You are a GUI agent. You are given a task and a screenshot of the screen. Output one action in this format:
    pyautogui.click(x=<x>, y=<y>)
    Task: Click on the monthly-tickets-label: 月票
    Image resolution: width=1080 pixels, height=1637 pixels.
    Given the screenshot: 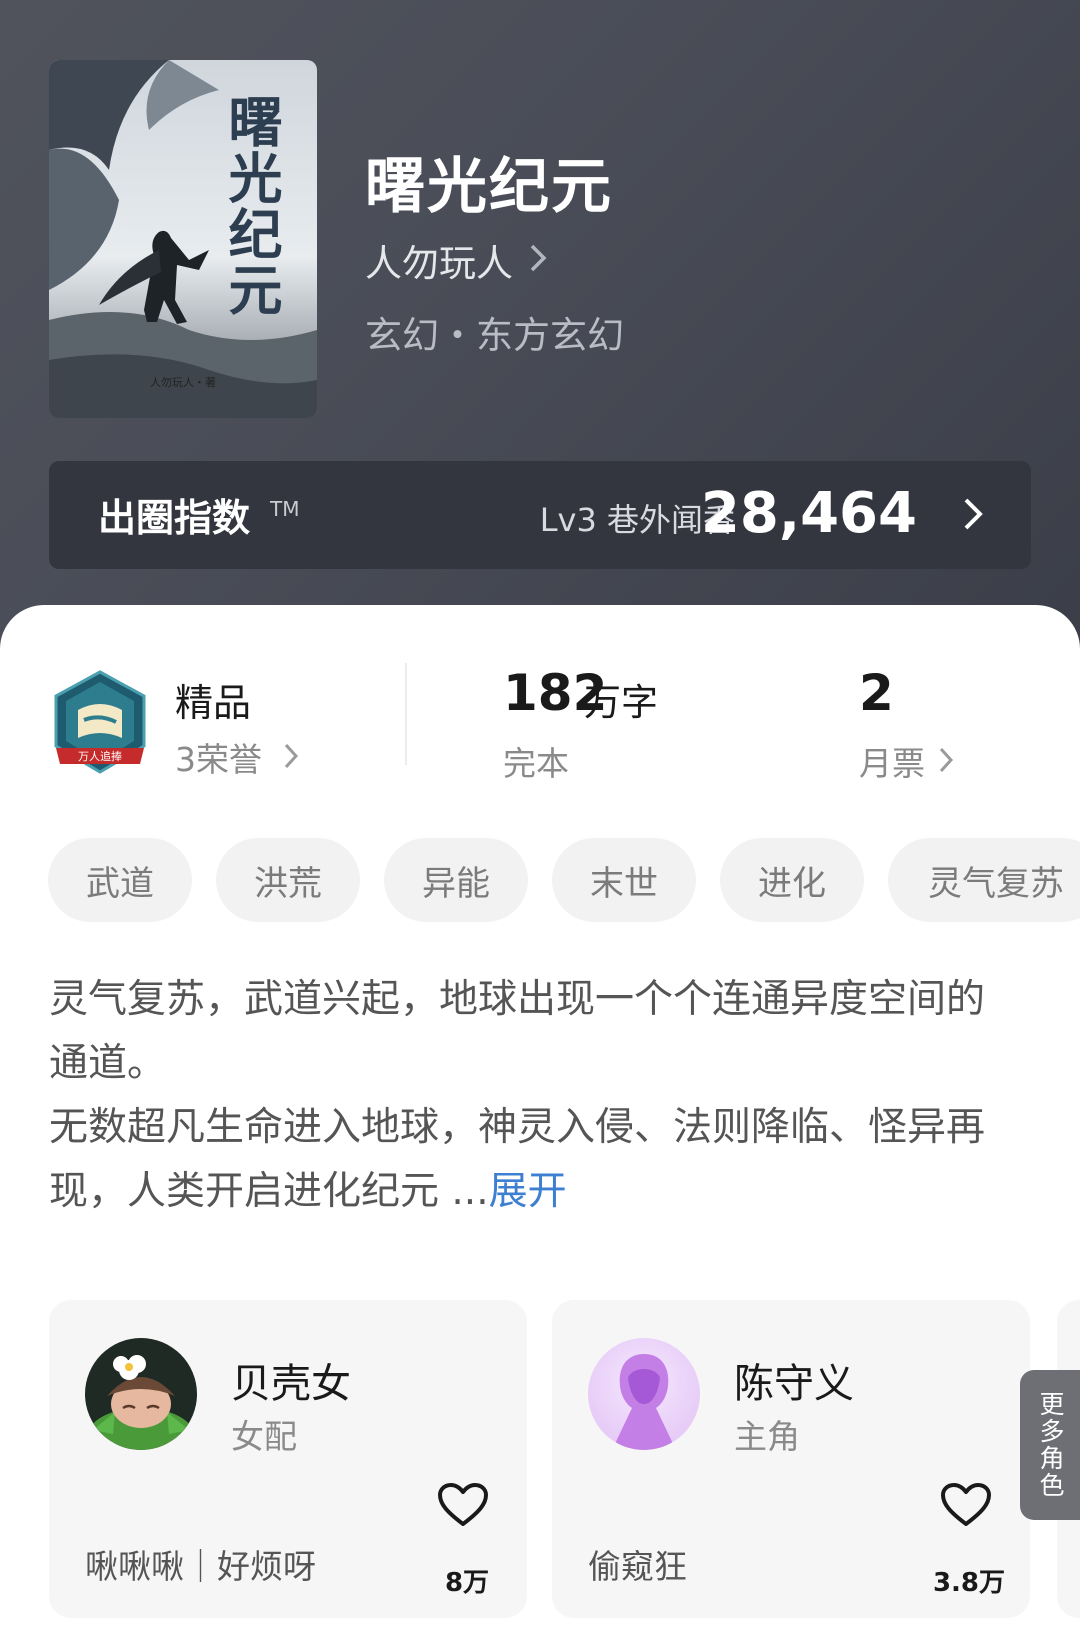 What is the action you would take?
    pyautogui.click(x=892, y=763)
    